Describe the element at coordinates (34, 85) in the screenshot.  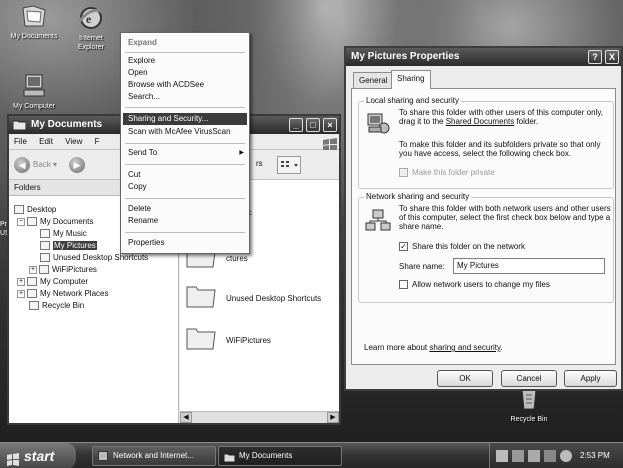
I see `my-computer-icon` at that location.